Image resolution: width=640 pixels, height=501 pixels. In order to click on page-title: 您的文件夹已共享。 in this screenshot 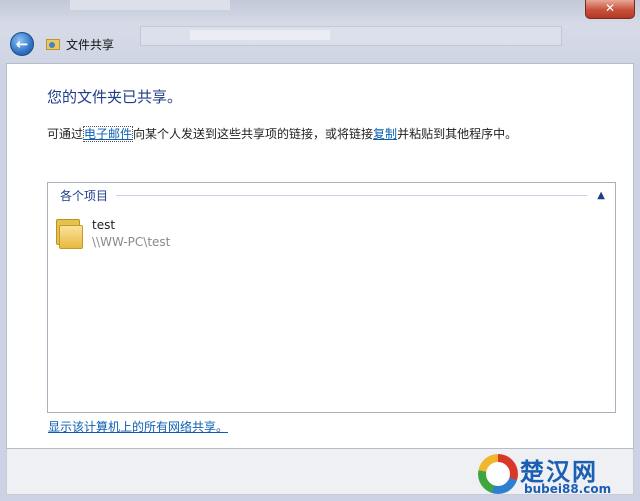, I will do `click(115, 97)`.